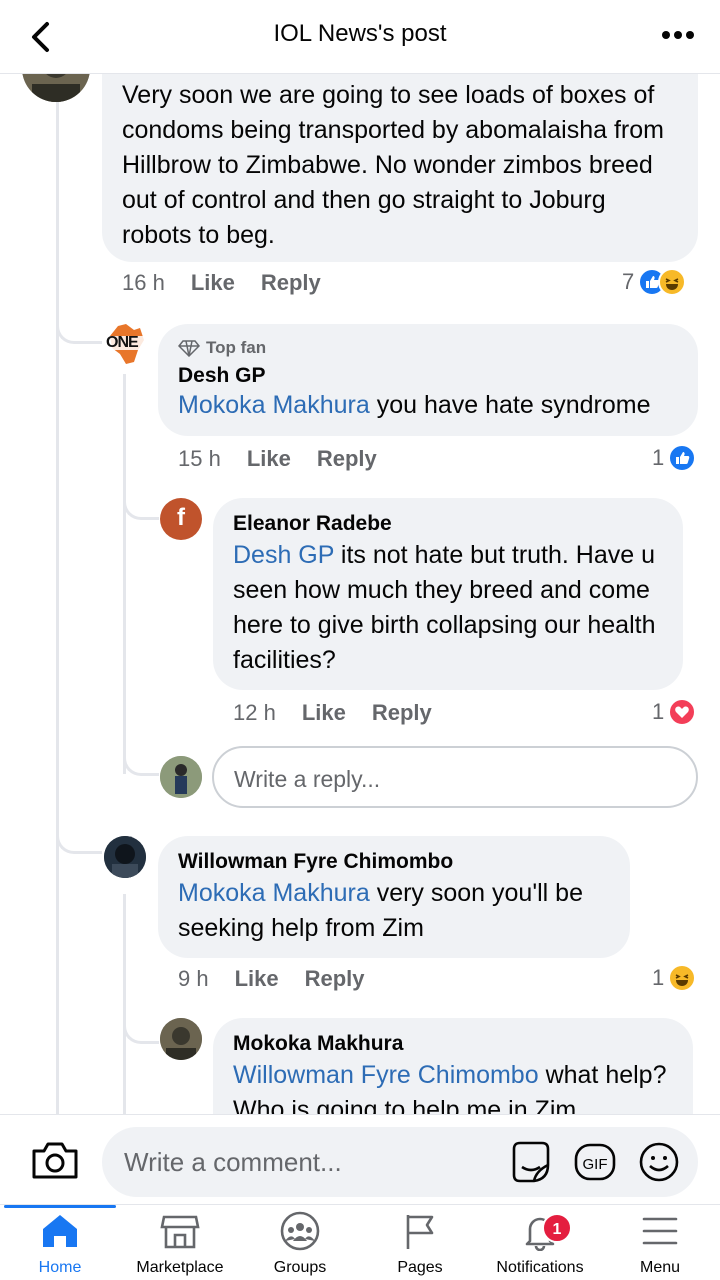 The height and width of the screenshot is (1280, 720). I want to click on comment-author: Desh GP, so click(428, 376).